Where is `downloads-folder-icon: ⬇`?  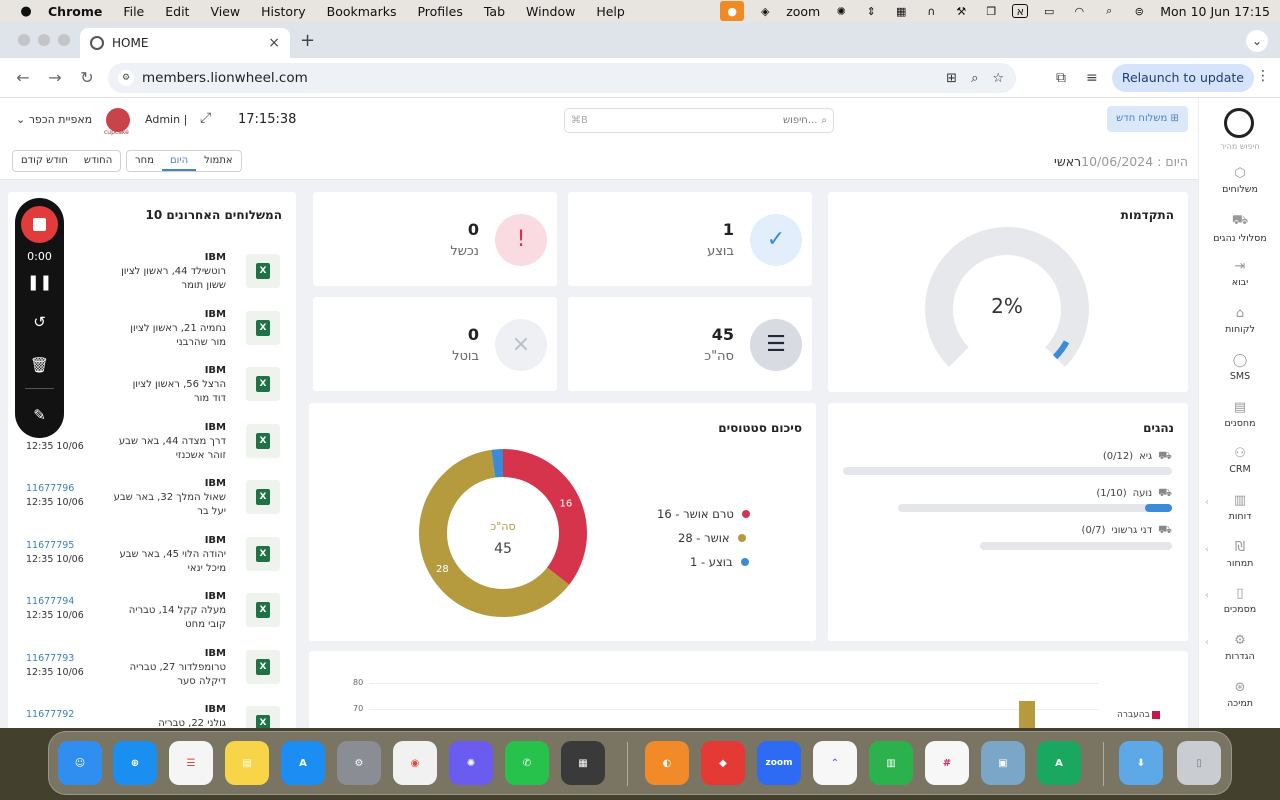 downloads-folder-icon: ⬇ is located at coordinates (1141, 763).